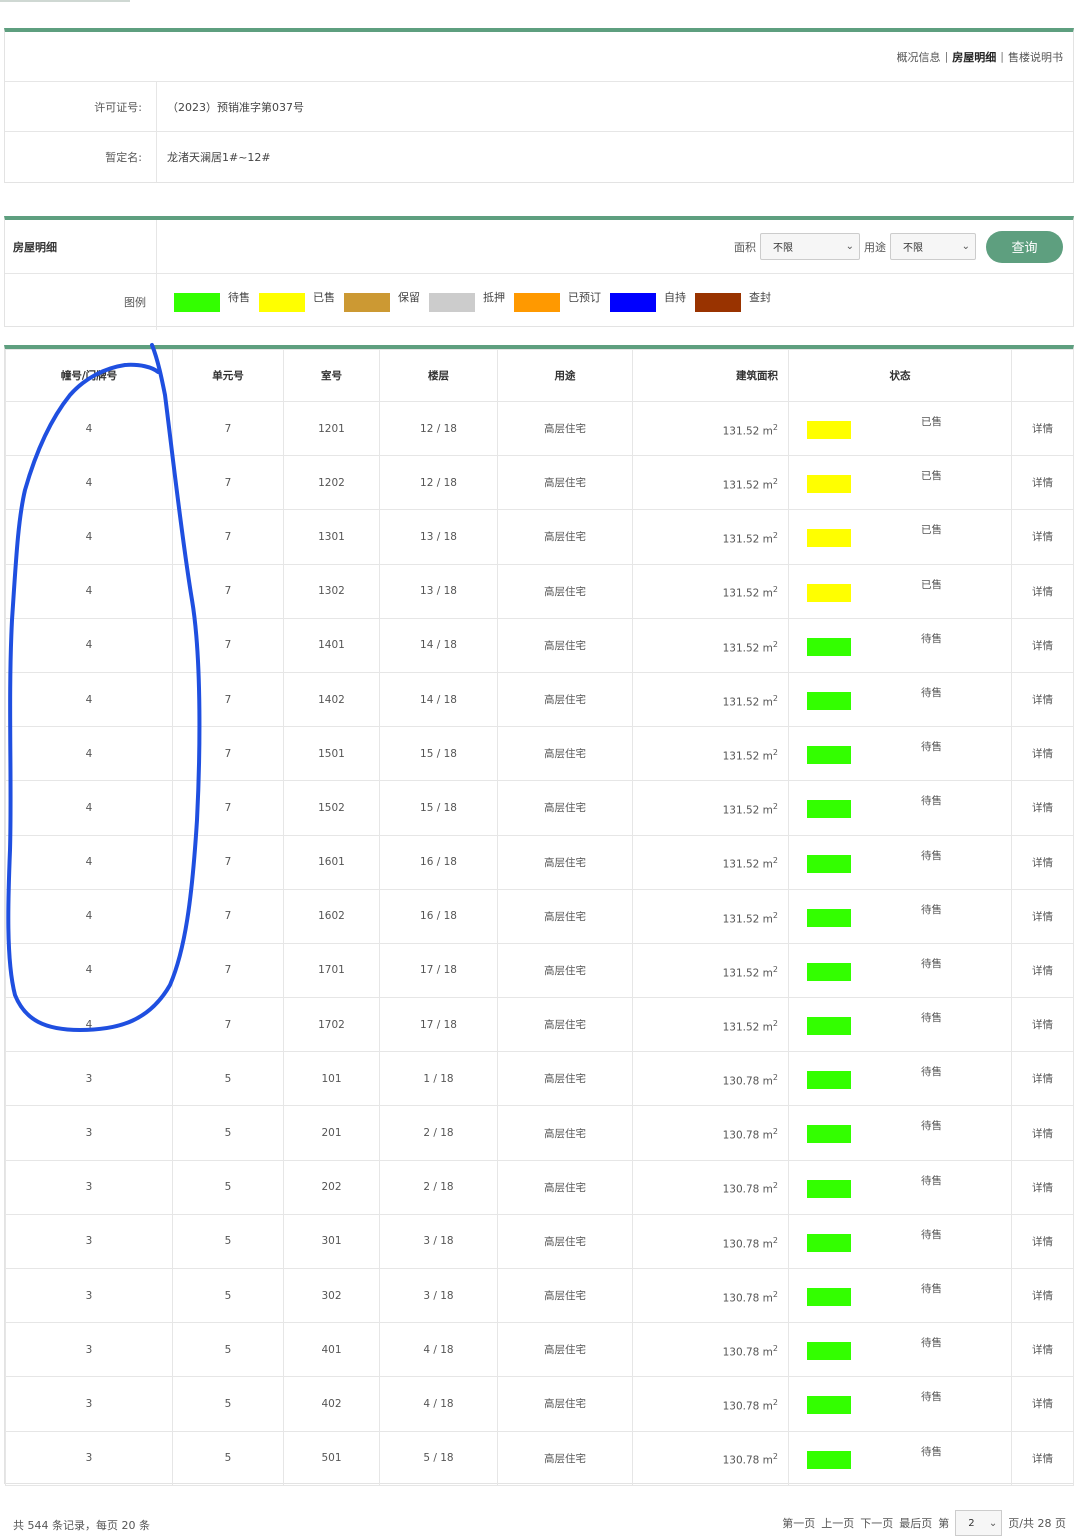 This screenshot has height=1539, width=1080. I want to click on chevron-down-icon: ⌄, so click(849, 246).